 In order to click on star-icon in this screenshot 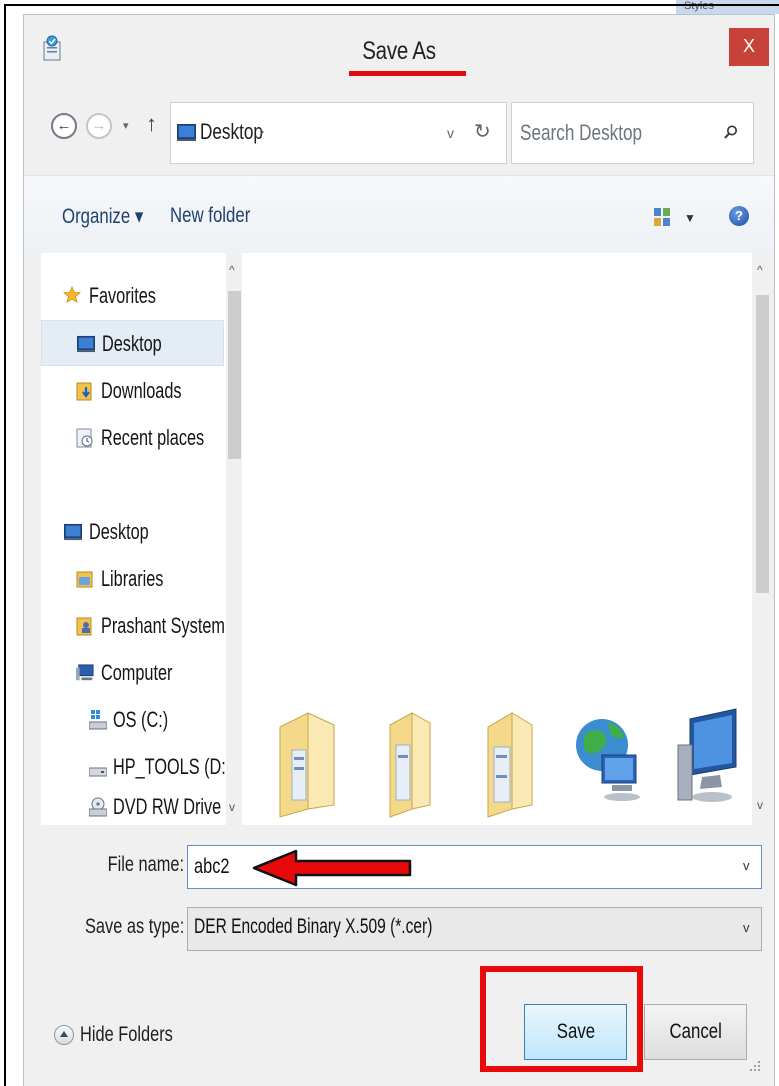, I will do `click(72, 294)`.